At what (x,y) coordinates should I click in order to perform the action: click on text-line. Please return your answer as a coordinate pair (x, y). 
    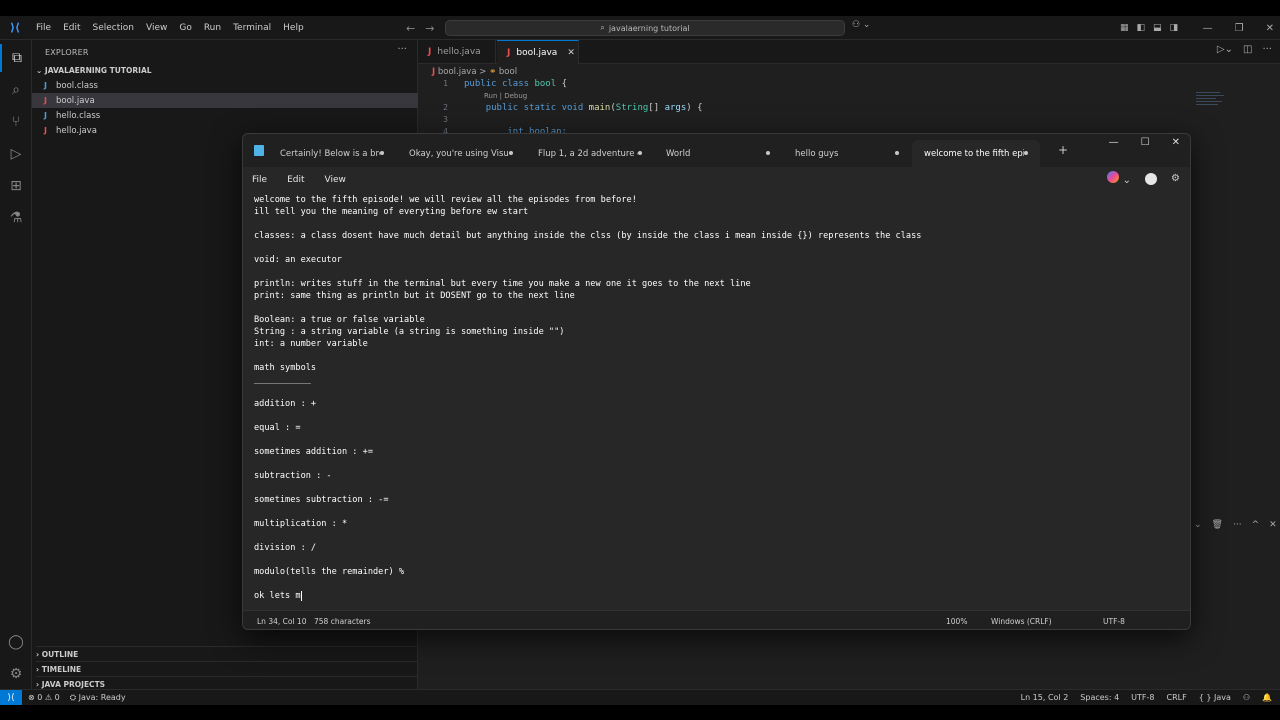
    Looking at the image, I should click on (716, 464).